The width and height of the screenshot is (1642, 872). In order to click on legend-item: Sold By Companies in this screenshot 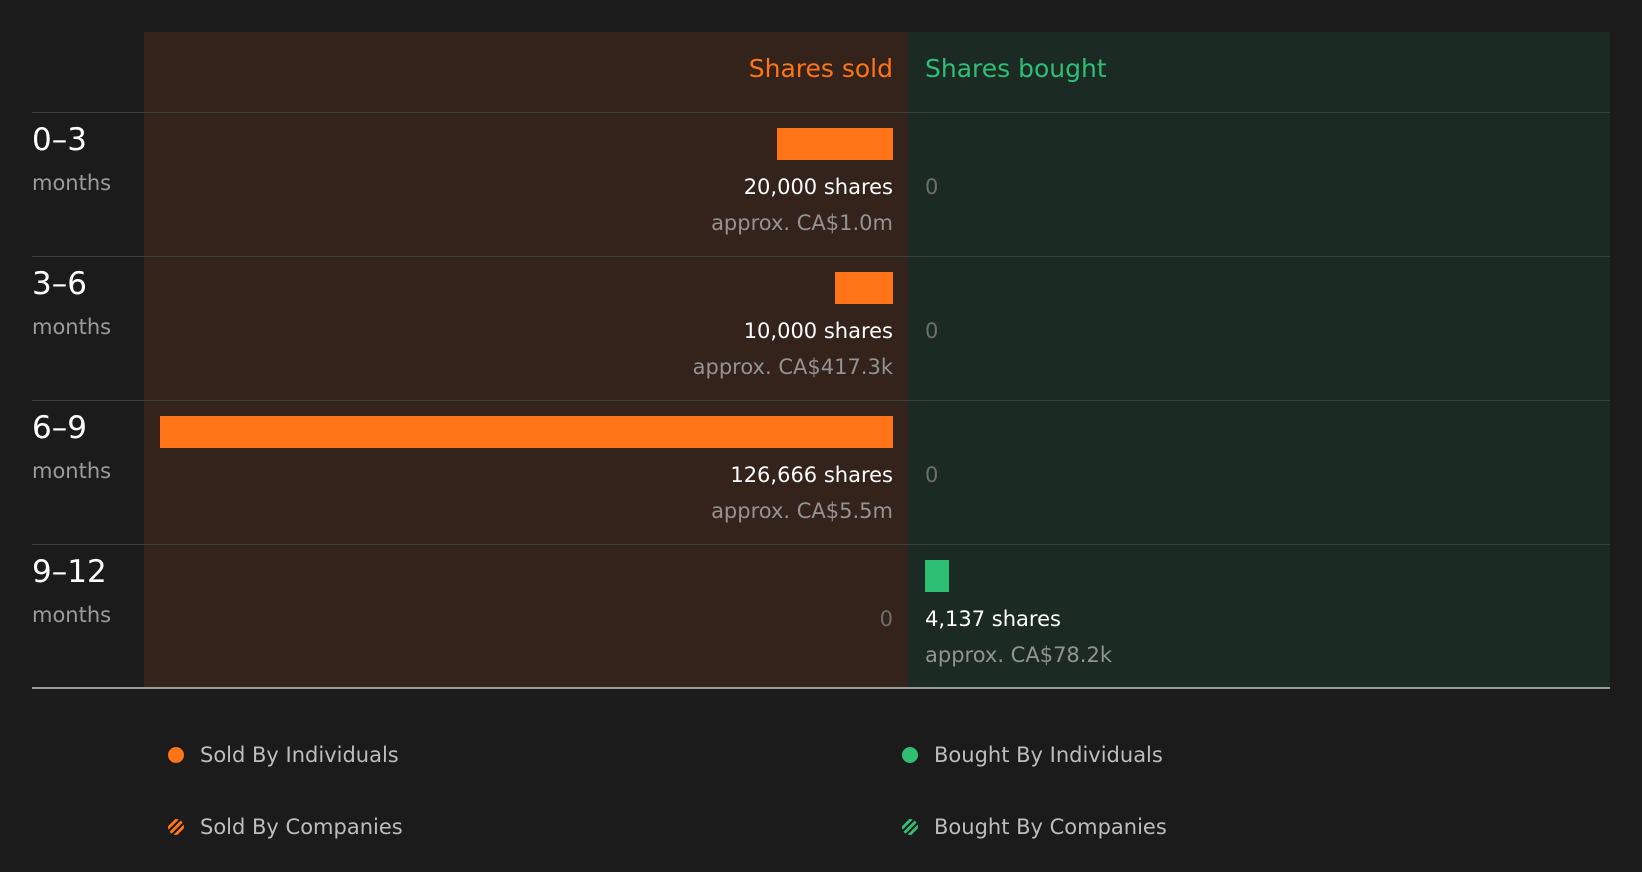, I will do `click(285, 827)`.